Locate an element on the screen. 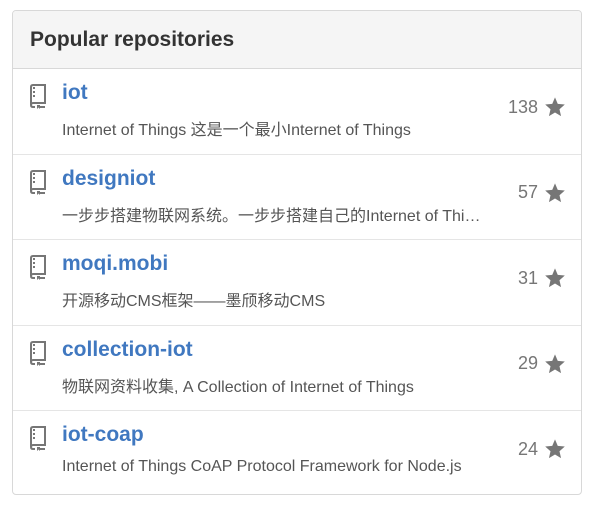 Image resolution: width=600 pixels, height=523 pixels. repo-description: 一步步搭建物联网系统。一步步搭建自己的Internet of Things is located at coordinates (272, 216).